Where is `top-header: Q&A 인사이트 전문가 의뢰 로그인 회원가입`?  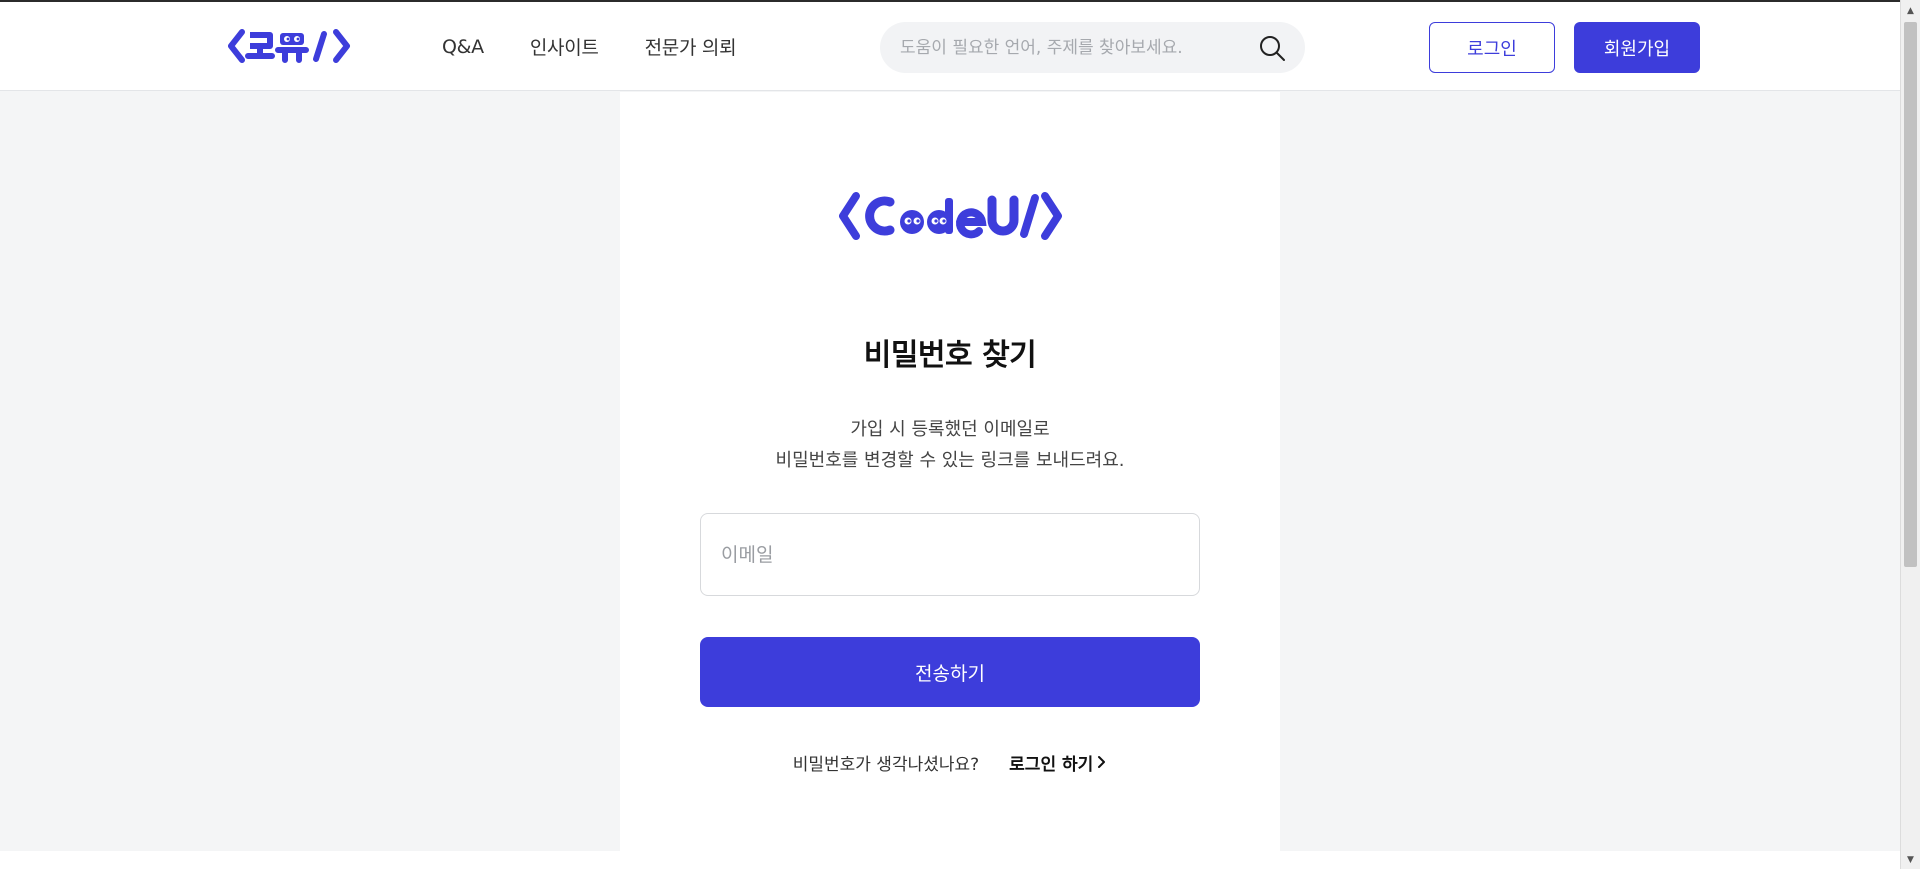
top-header: Q&A 인사이트 전문가 의뢰 로그인 회원가입 is located at coordinates (950, 46).